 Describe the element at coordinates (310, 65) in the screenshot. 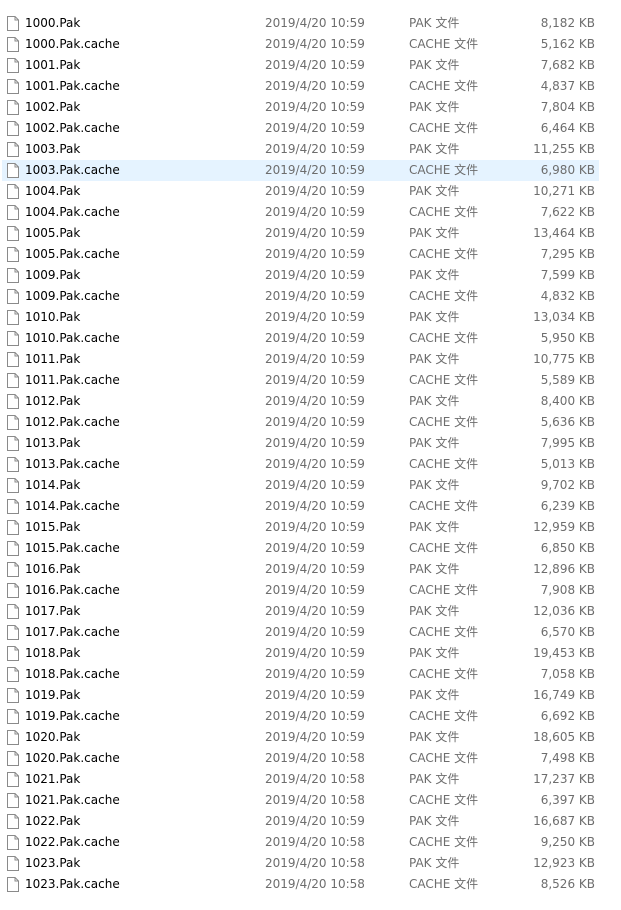

I see `file-row: 1001.Pak 2019/4/20 10:59 PAK 文件 7,682 KB` at that location.